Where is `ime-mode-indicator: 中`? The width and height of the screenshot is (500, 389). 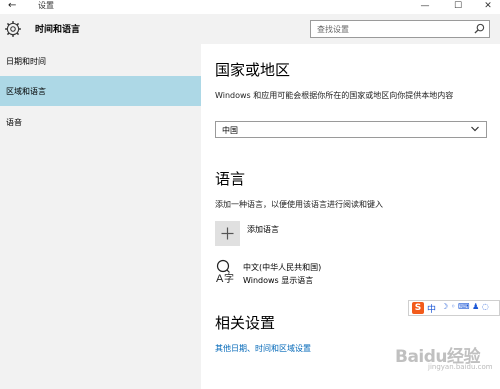 ime-mode-indicator: 中 is located at coordinates (431, 308).